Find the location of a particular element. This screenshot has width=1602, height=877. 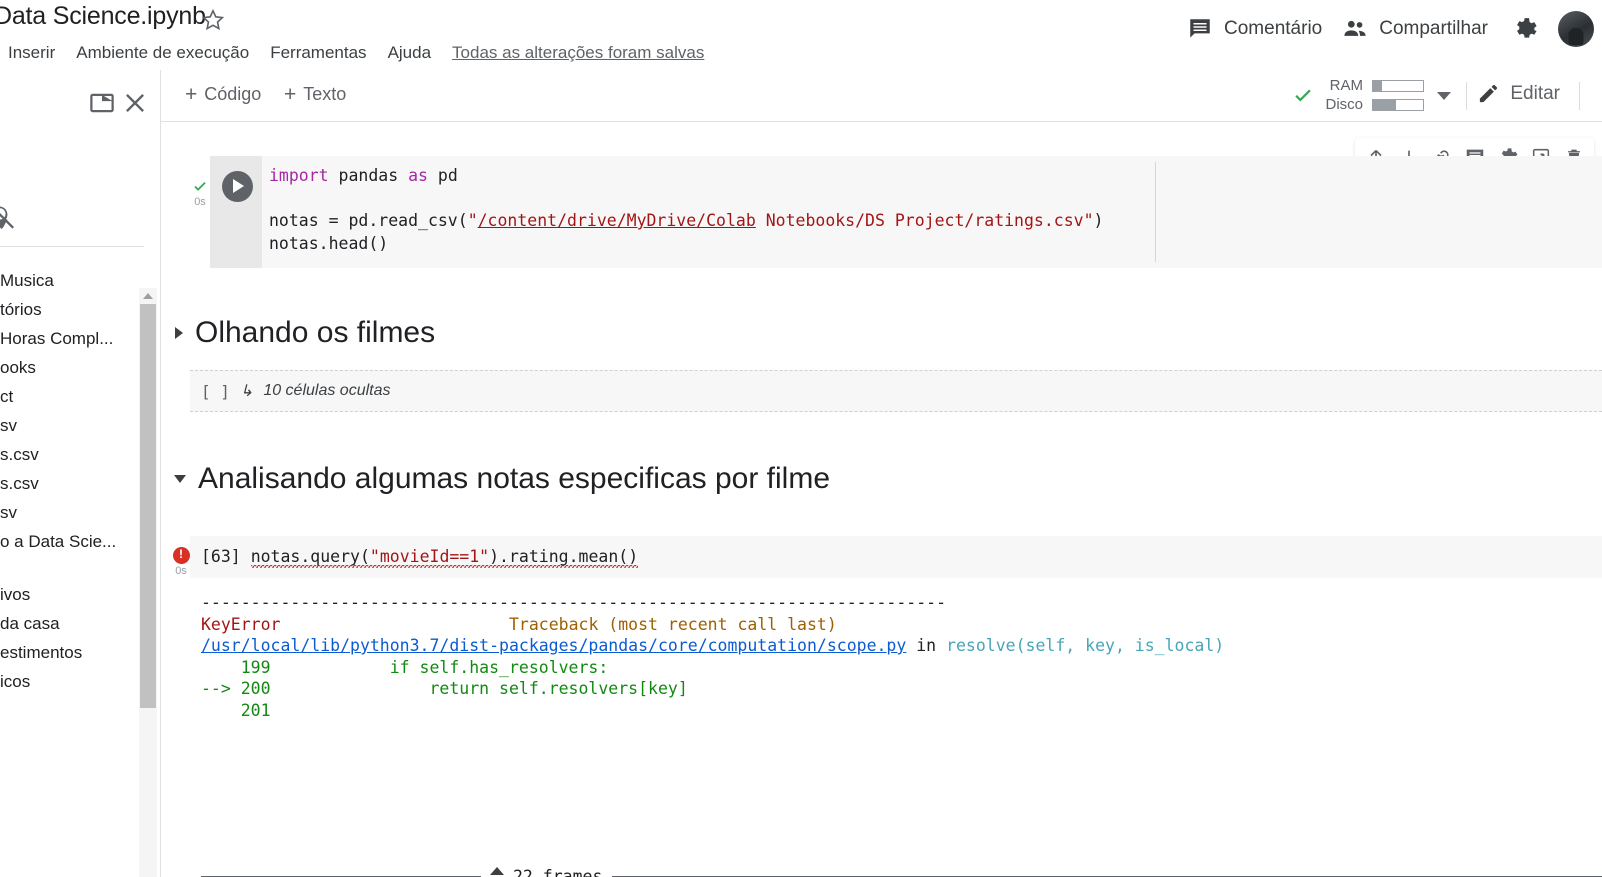

add-text-label: Texto is located at coordinates (325, 94).